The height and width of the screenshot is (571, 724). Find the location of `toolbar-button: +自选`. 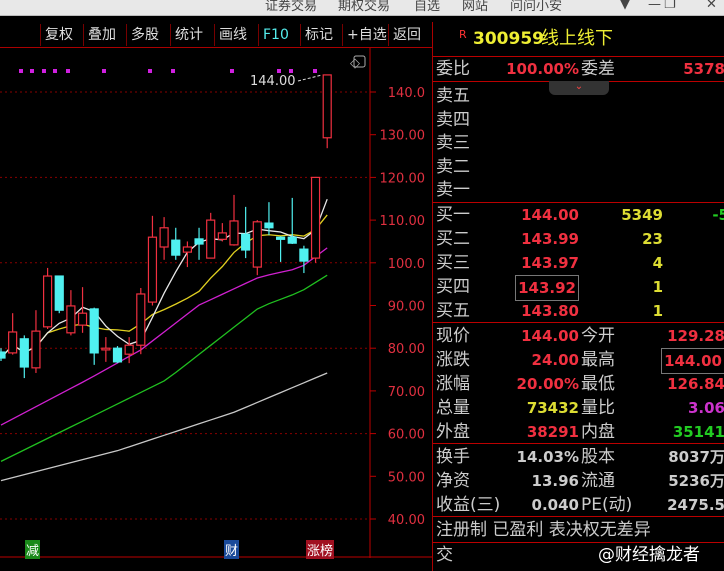

toolbar-button: +自选 is located at coordinates (366, 35).